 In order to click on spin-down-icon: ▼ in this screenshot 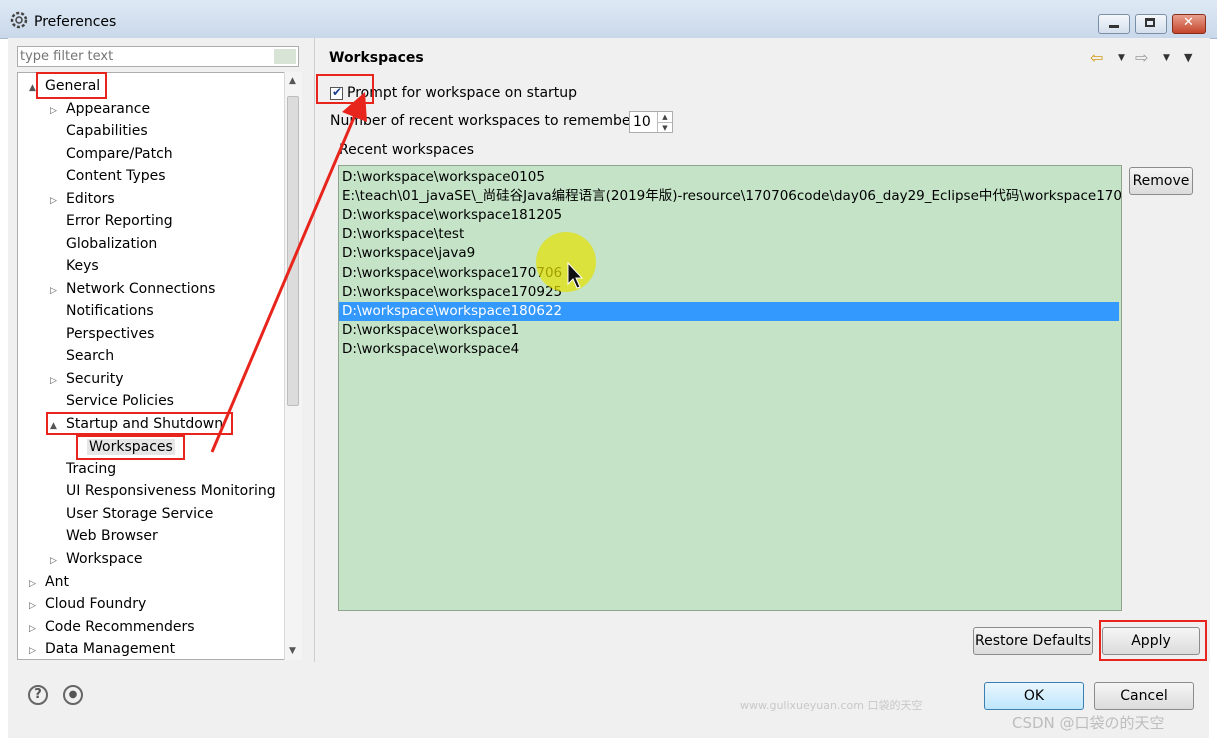, I will do `click(665, 128)`.